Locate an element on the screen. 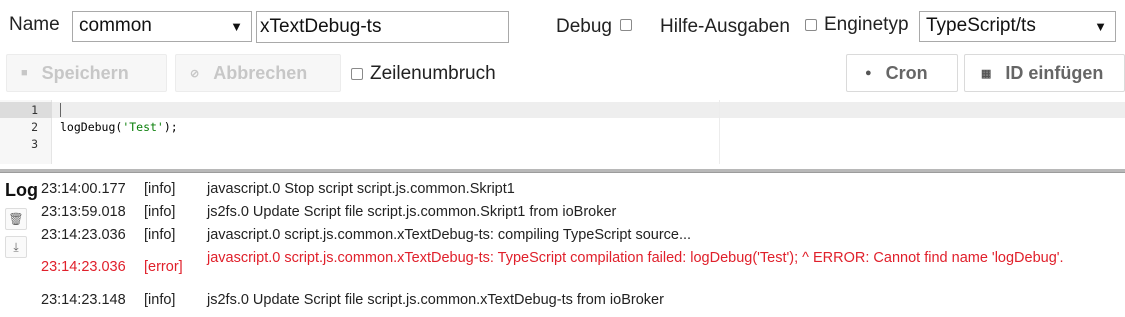  code-line-2: logDebug('Test'); is located at coordinates (119, 127).